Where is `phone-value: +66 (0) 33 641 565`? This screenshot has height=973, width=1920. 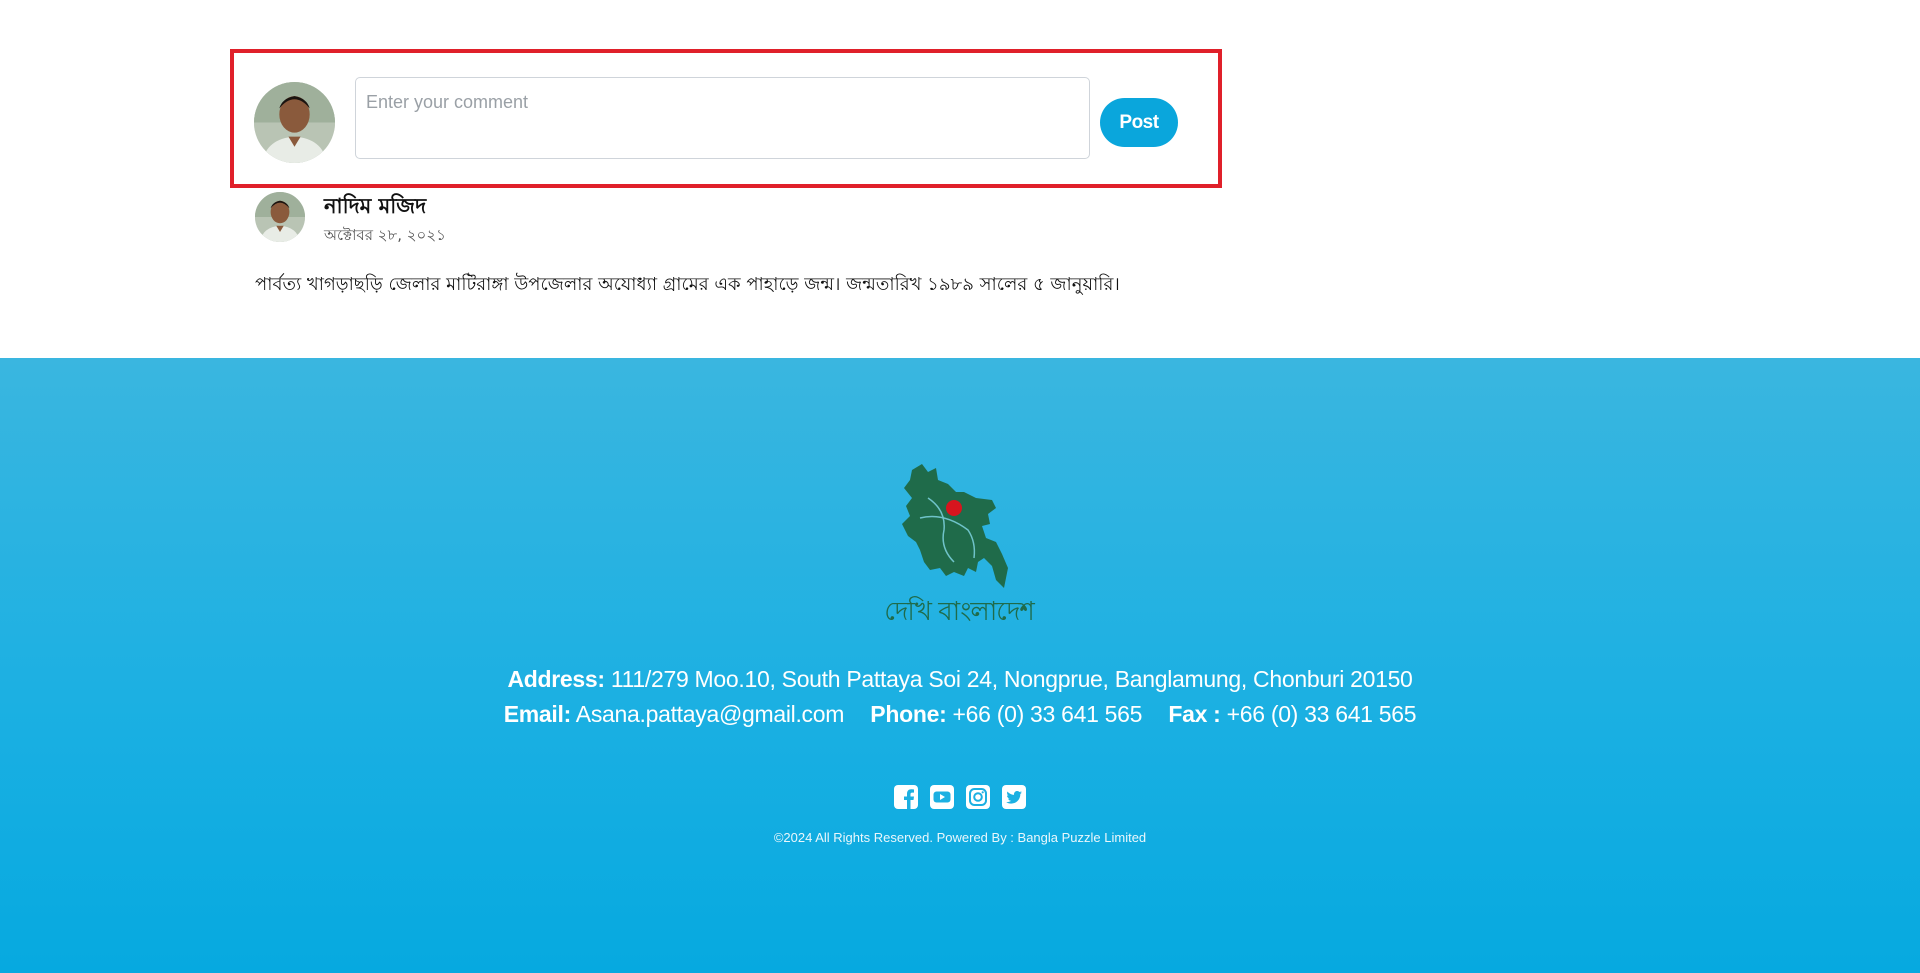 phone-value: +66 (0) 33 641 565 is located at coordinates (1048, 714).